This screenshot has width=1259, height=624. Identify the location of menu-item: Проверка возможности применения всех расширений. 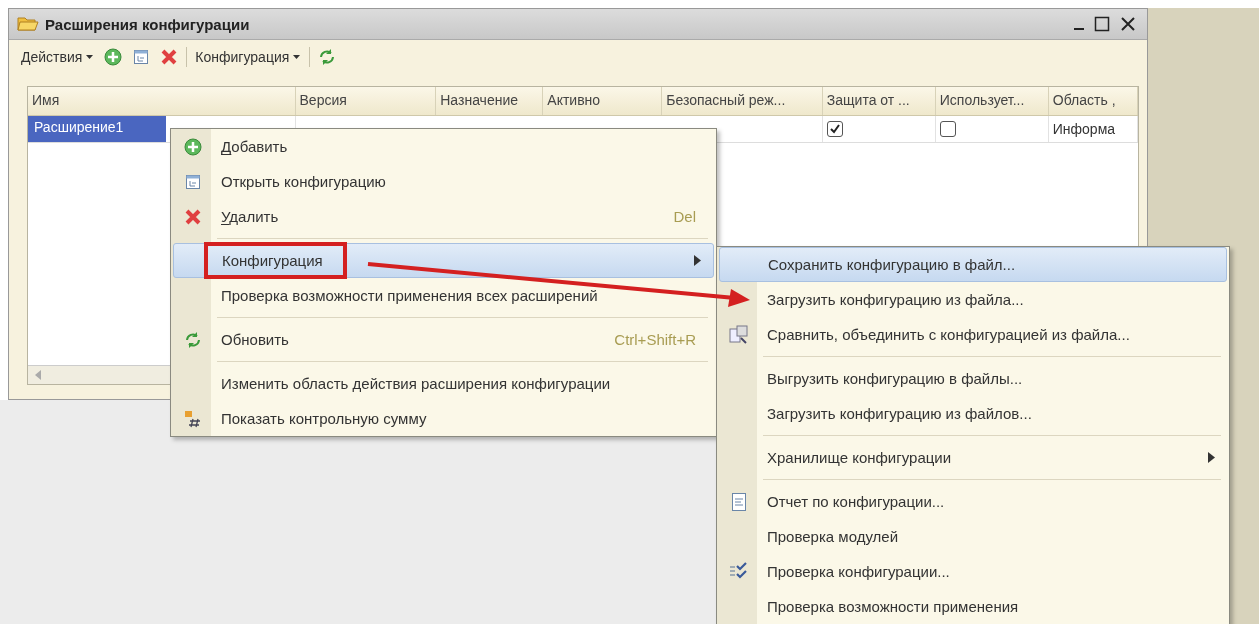
(443, 295).